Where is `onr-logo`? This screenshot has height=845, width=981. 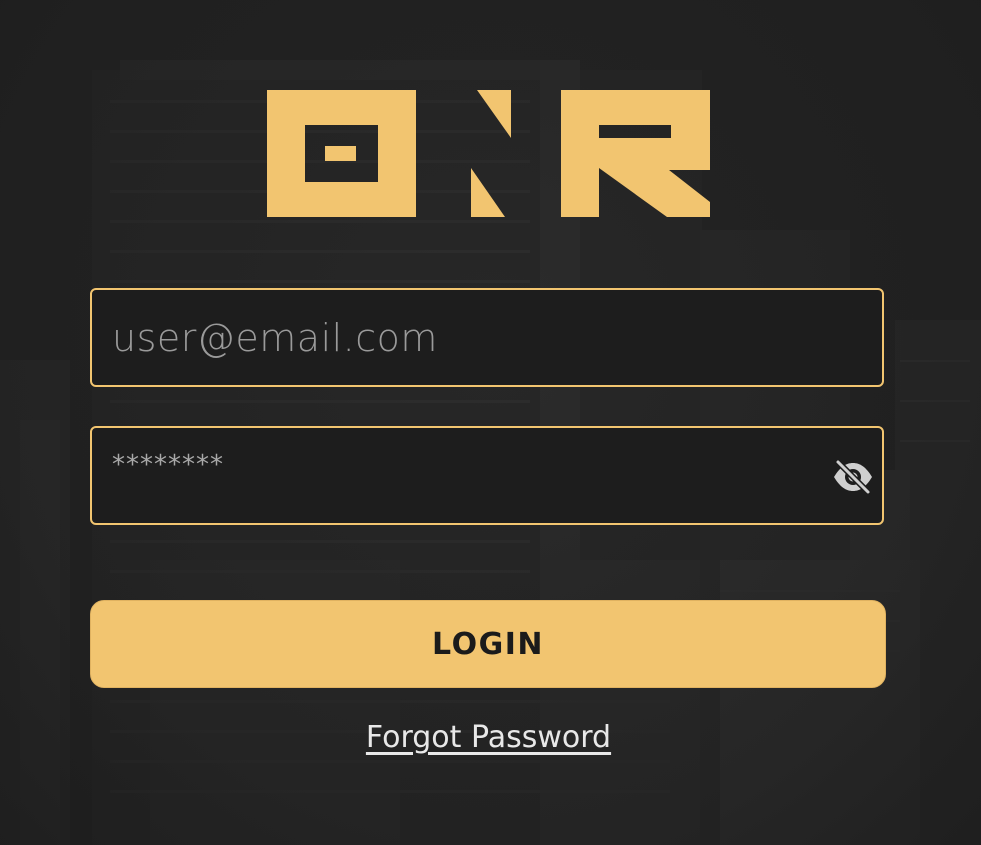 onr-logo is located at coordinates (488, 153).